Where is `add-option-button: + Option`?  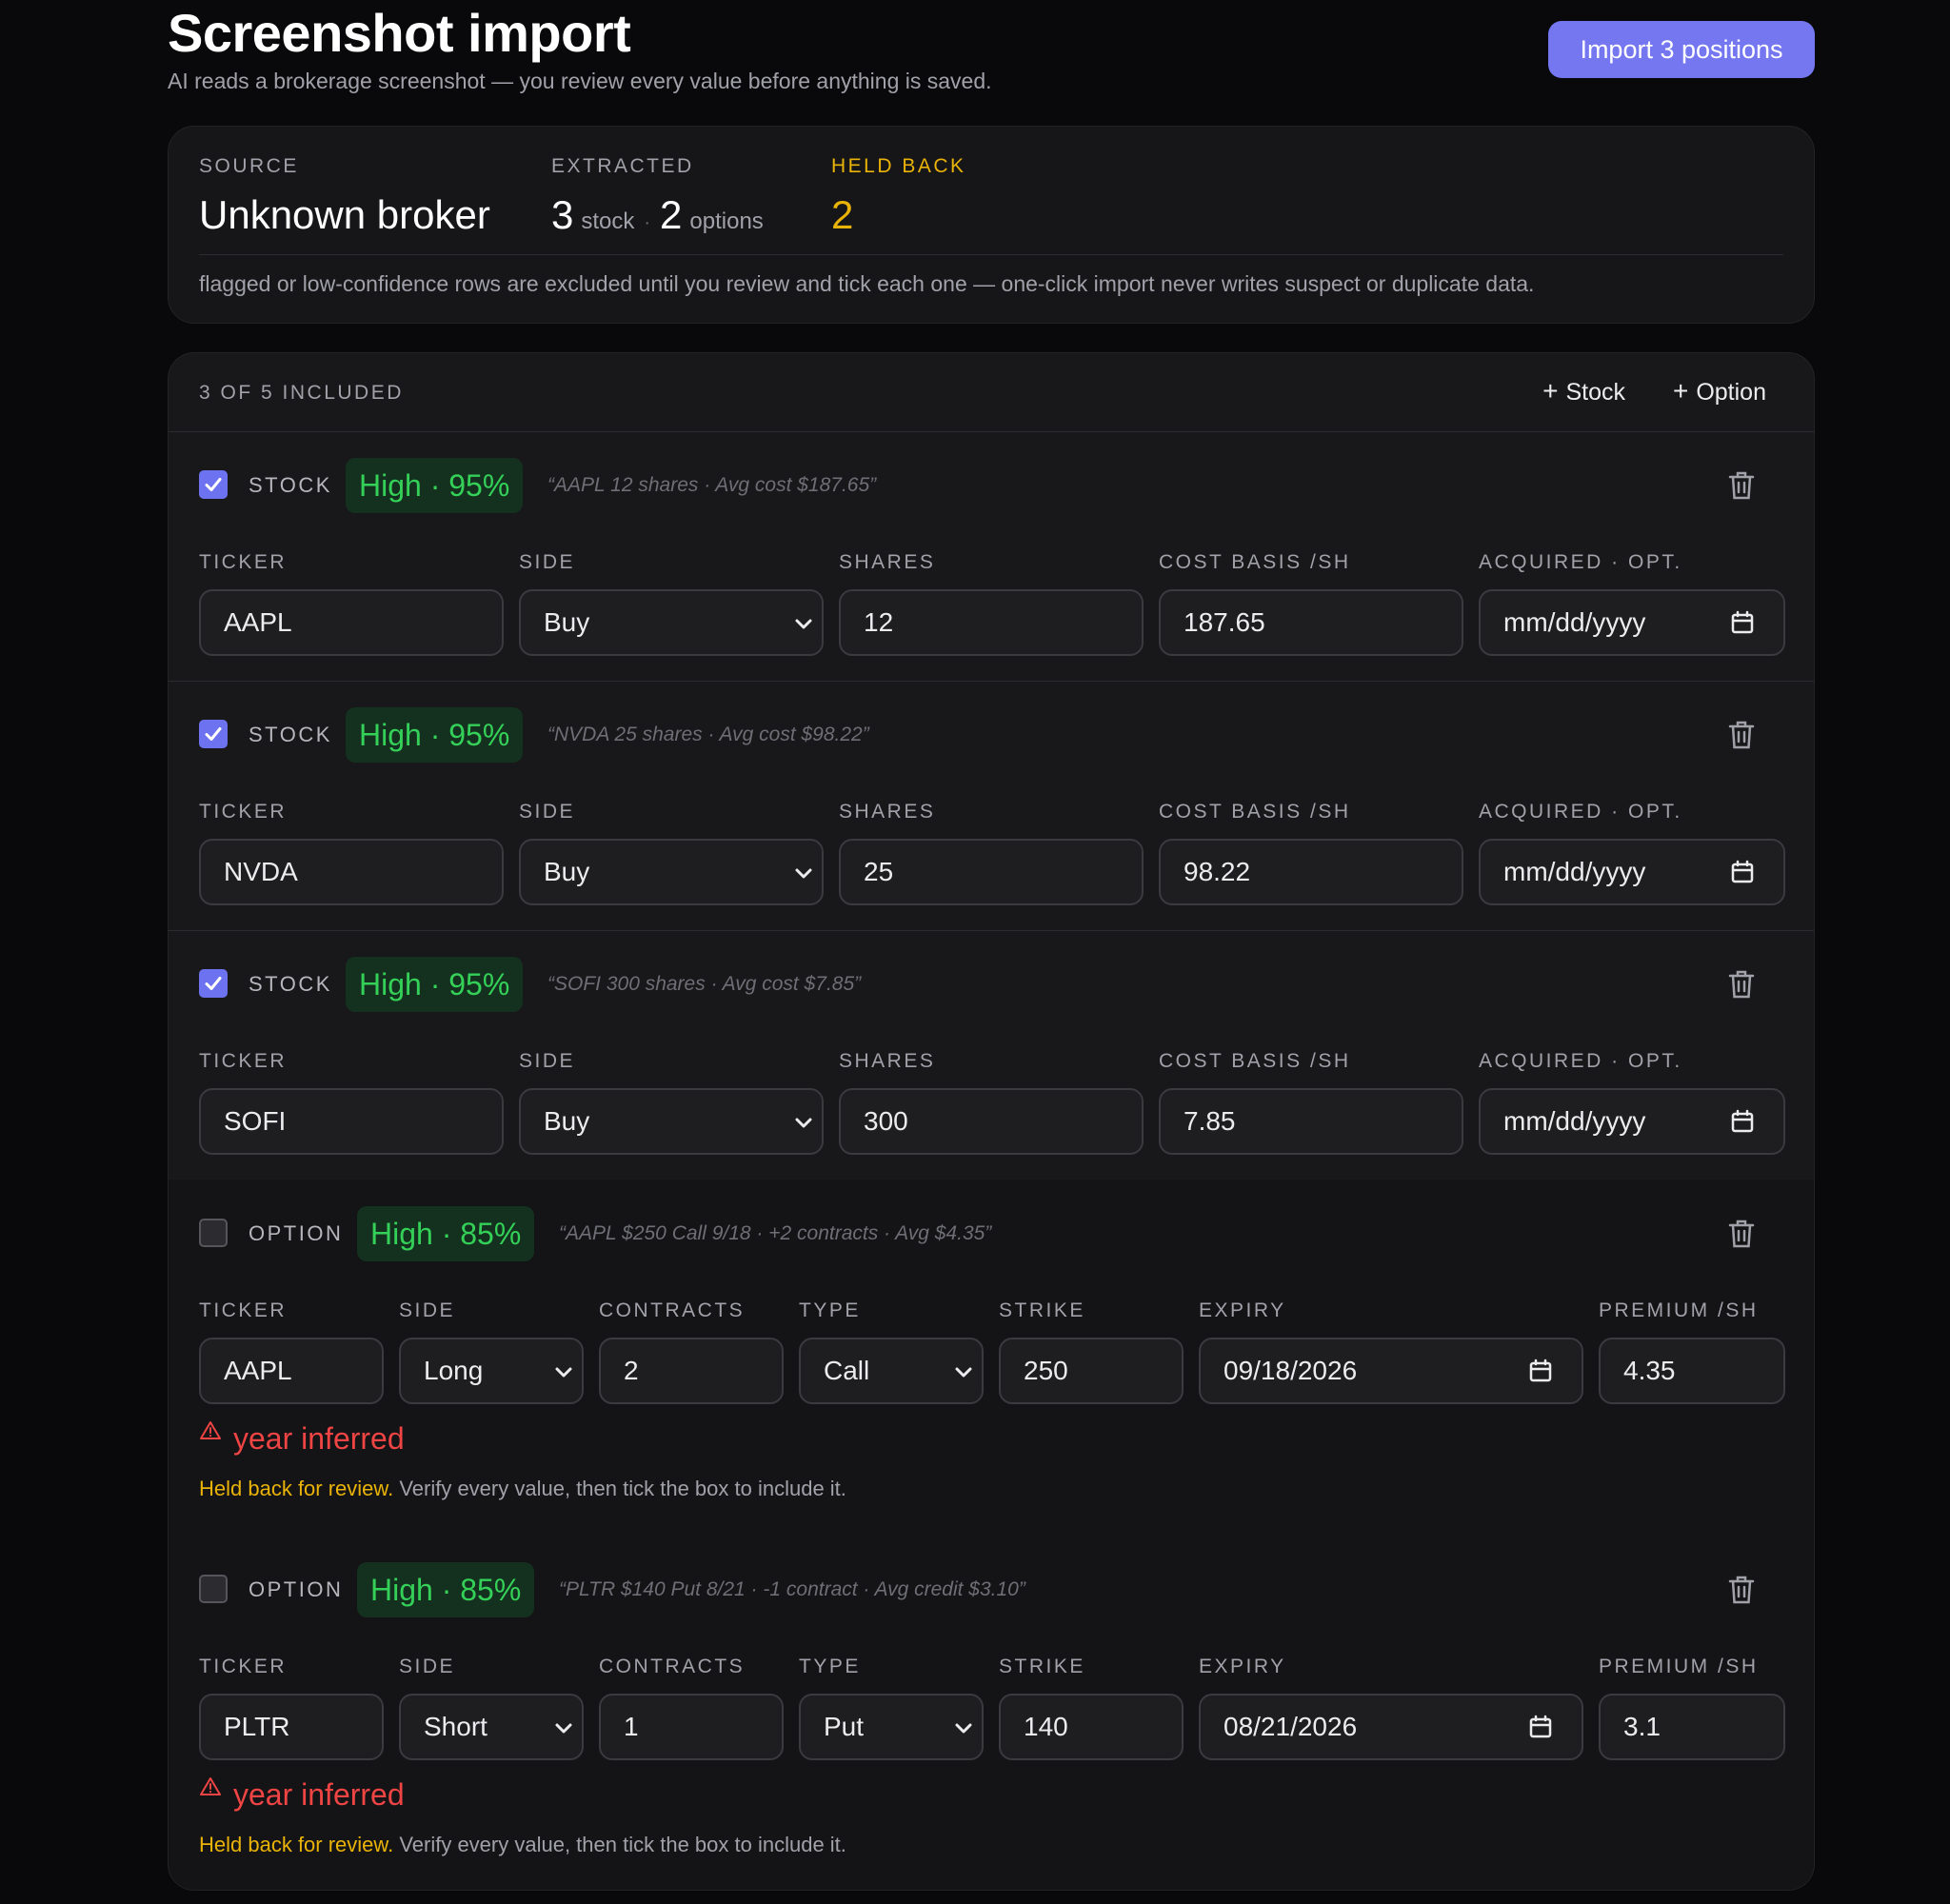
add-option-button: + Option is located at coordinates (1719, 391).